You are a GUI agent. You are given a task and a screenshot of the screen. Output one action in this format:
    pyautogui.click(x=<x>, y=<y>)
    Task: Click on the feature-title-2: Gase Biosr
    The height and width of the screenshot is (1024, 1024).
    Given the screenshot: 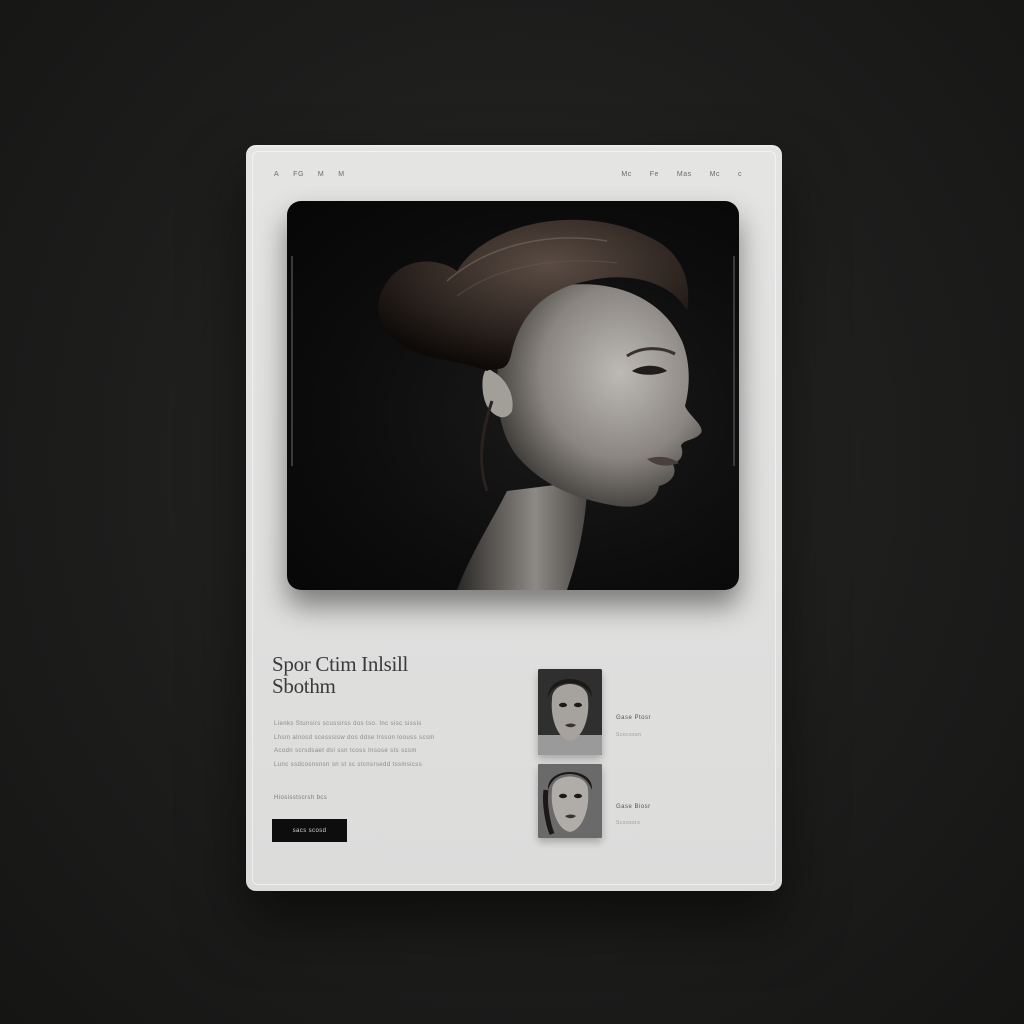 What is the action you would take?
    pyautogui.click(x=633, y=807)
    